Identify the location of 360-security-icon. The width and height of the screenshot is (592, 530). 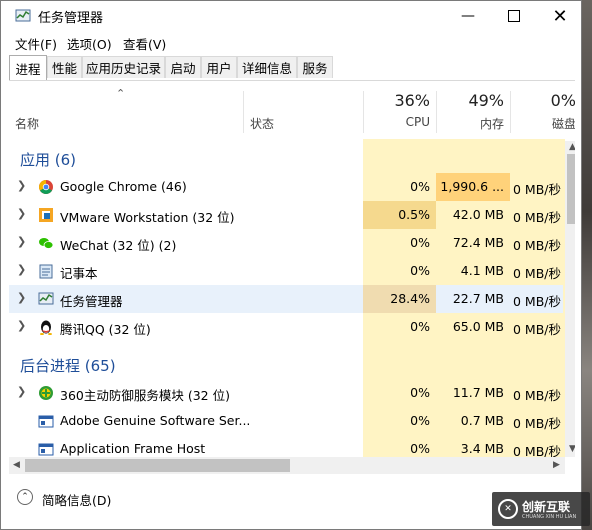
(46, 393).